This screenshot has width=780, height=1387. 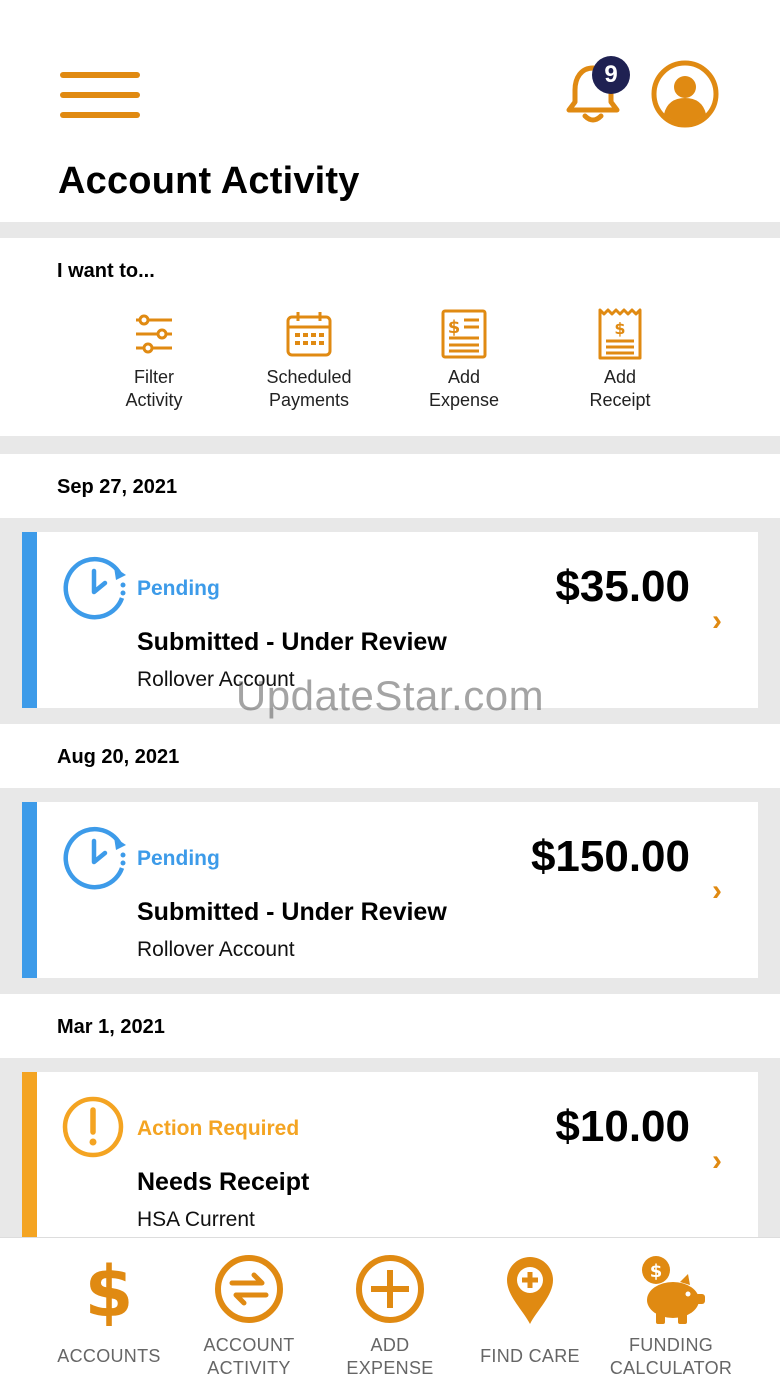 What do you see at coordinates (390, 1356) in the screenshot?
I see `tab-label: ADD EXPENSE` at bounding box center [390, 1356].